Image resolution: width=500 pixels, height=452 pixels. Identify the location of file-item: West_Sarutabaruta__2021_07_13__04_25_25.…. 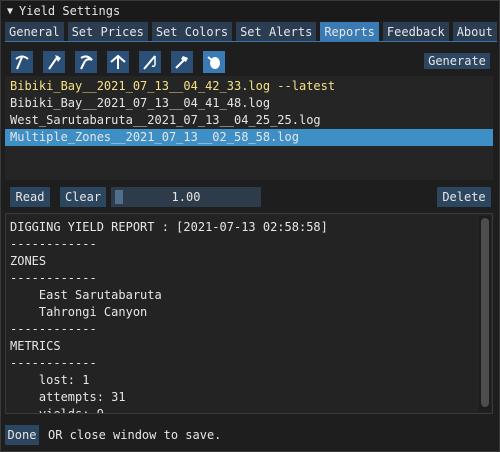
(249, 120).